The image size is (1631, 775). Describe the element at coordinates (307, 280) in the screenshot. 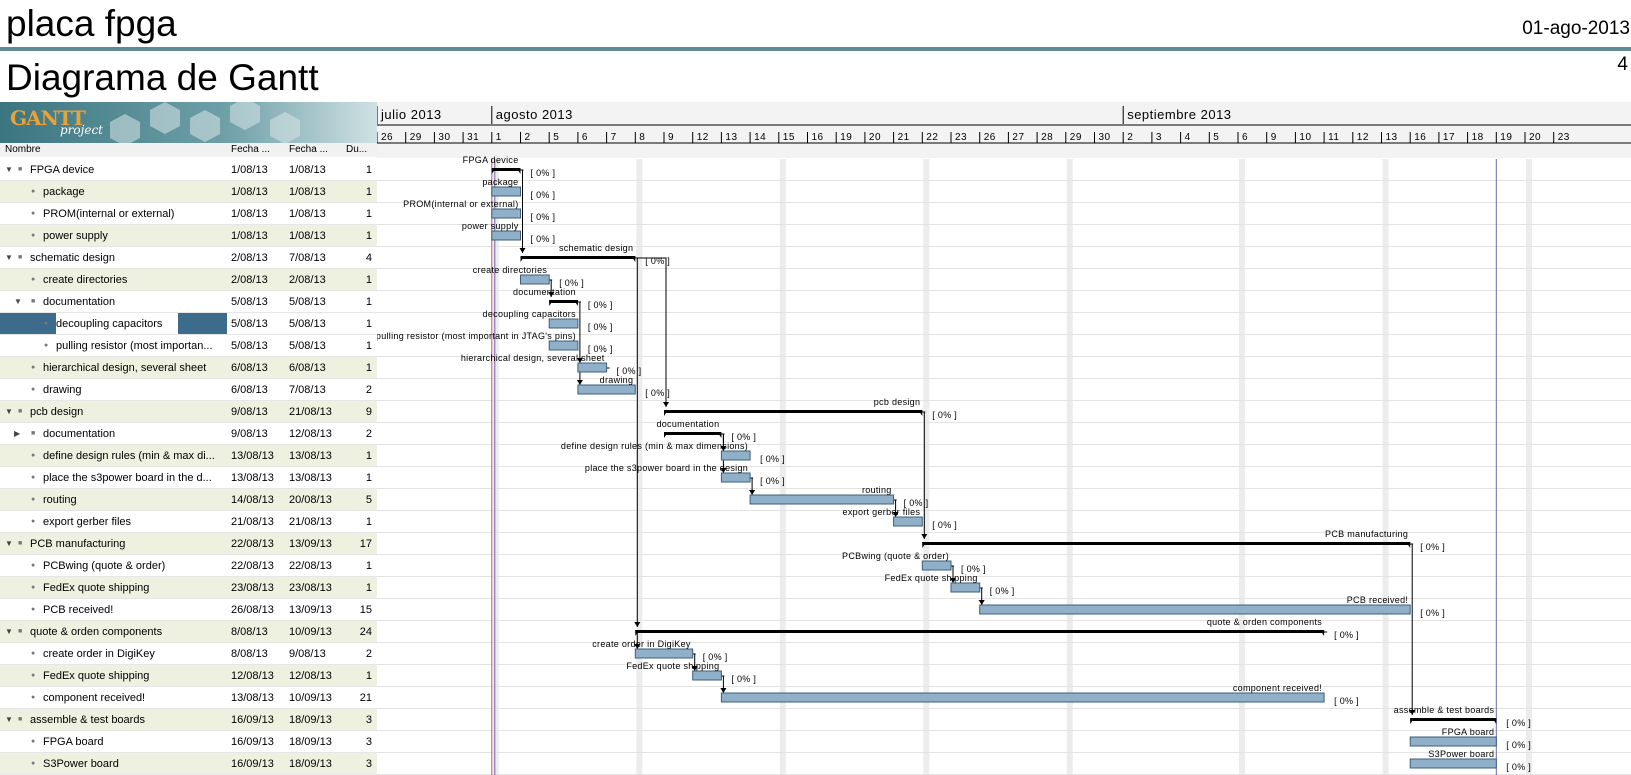

I see `task-end-date: 2/08/13` at that location.